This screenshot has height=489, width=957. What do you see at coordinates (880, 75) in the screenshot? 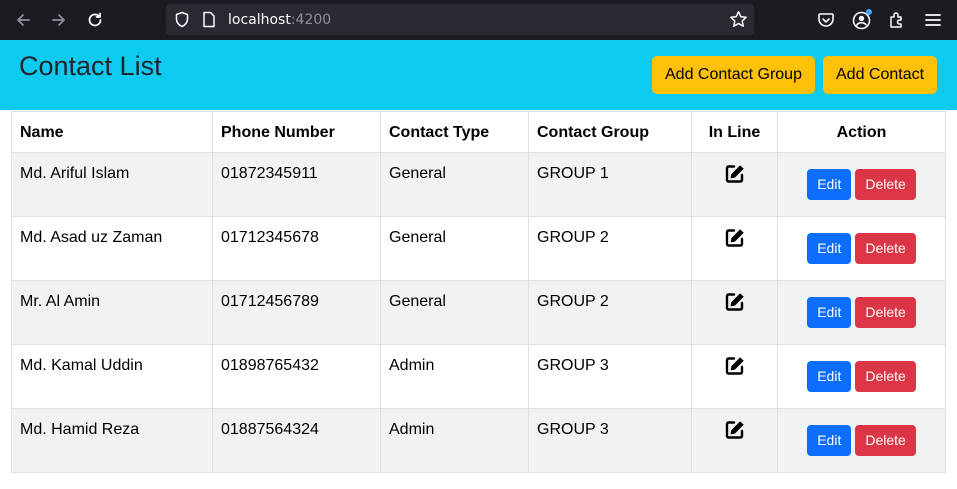
I see `add-contact-button: Add Contact` at bounding box center [880, 75].